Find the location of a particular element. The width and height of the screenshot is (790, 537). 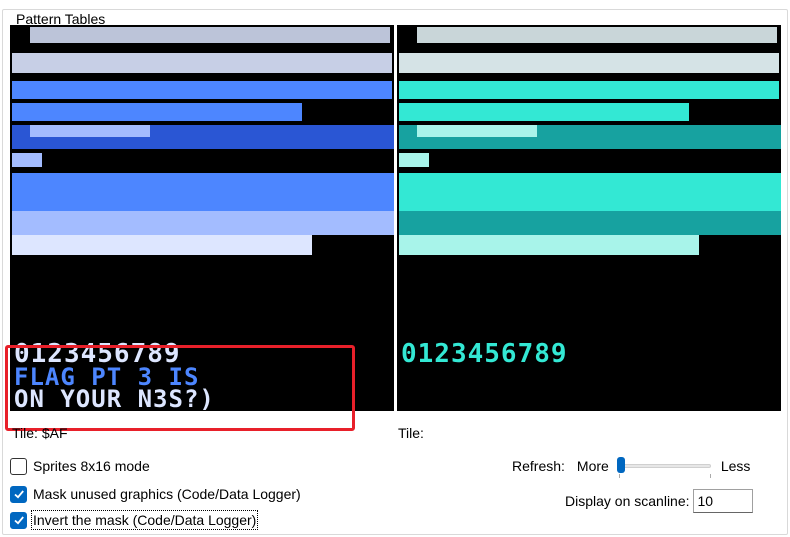

sprites-8x16-label: Sprites 8x16 mode is located at coordinates (91, 466).